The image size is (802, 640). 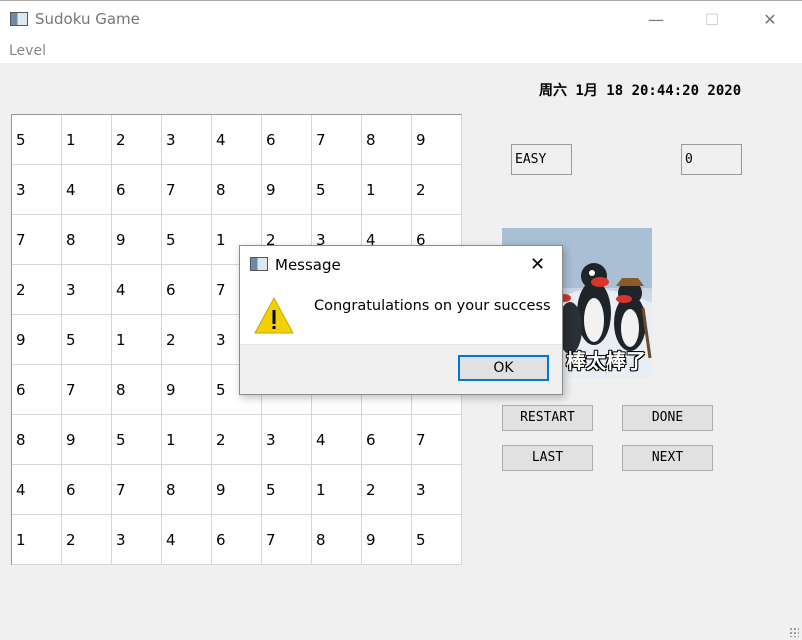 I want to click on warning-icon, so click(x=274, y=315).